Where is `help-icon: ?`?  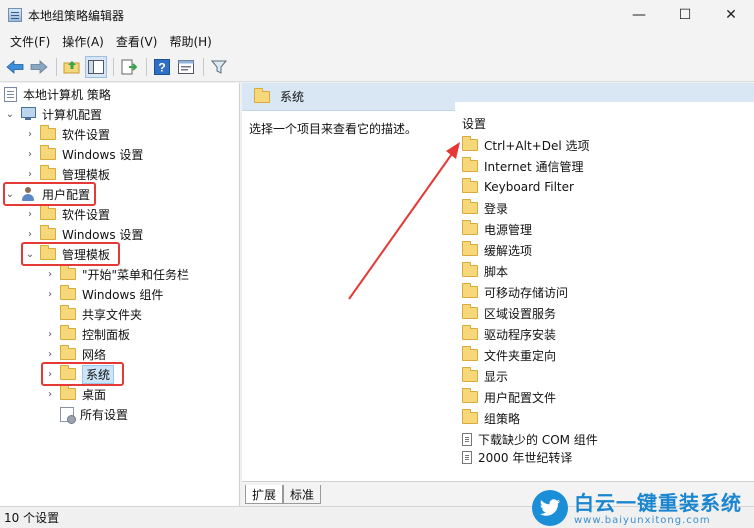 help-icon: ? is located at coordinates (162, 67).